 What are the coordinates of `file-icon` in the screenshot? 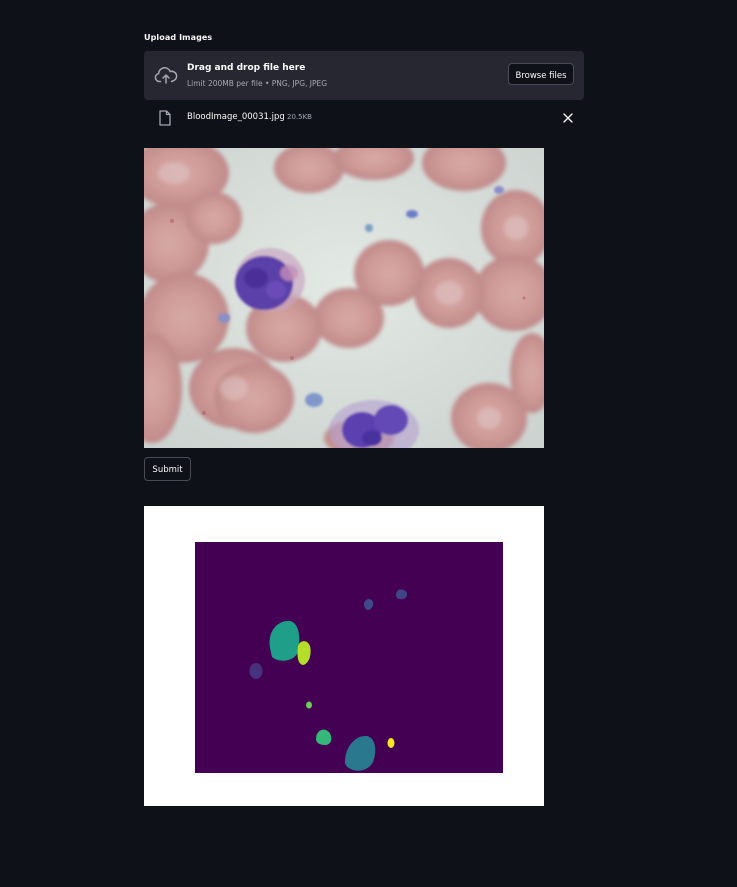 It's located at (165, 118).